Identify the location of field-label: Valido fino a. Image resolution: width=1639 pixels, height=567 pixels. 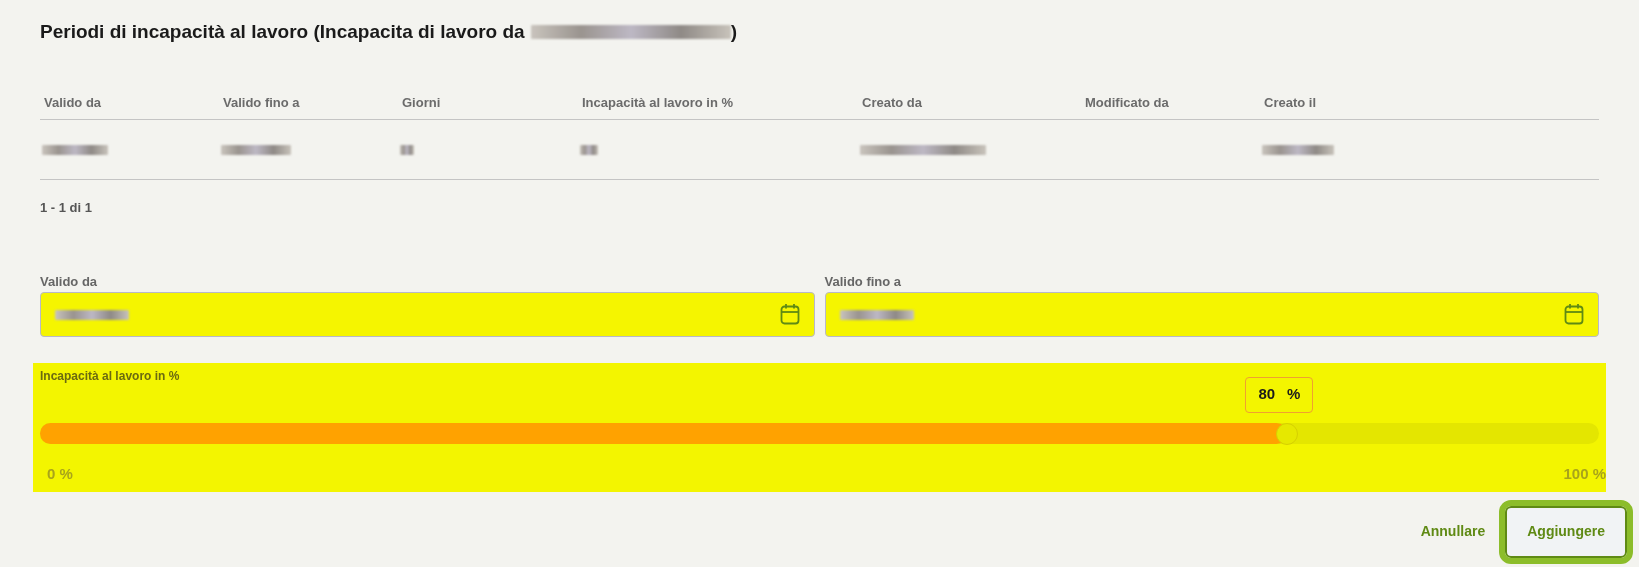
(863, 280).